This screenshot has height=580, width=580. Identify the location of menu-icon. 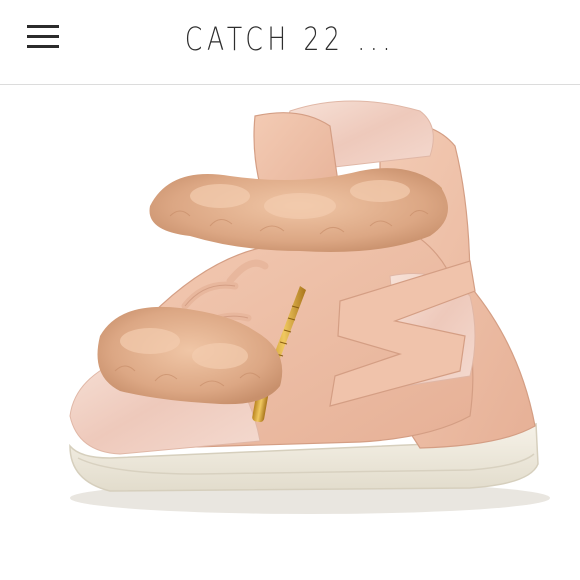
(43, 38).